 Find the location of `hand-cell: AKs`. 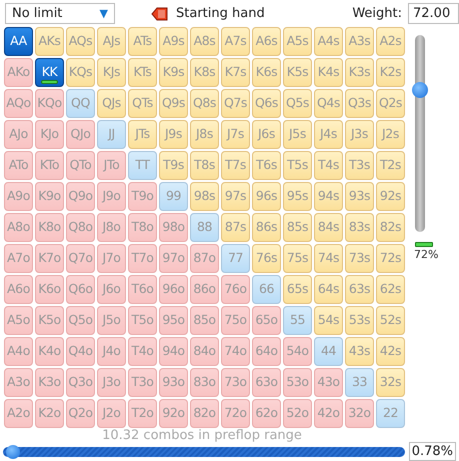

hand-cell: AKs is located at coordinates (49, 41).